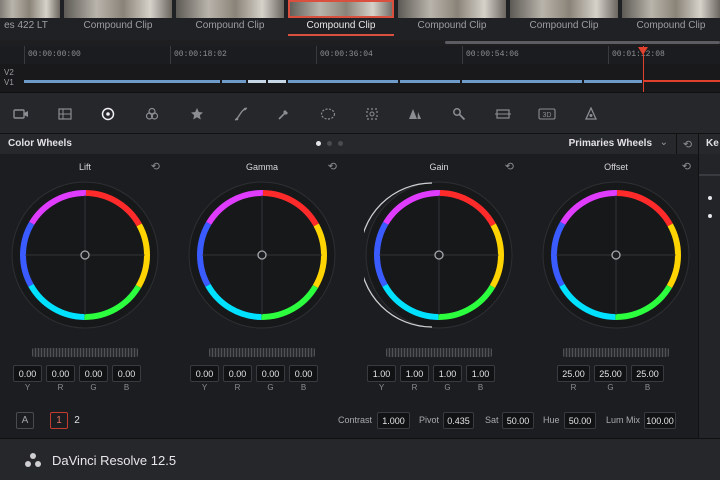 Image resolution: width=720 pixels, height=480 pixels. Describe the element at coordinates (393, 420) in the screenshot. I see `contrast-field: 1.000` at that location.